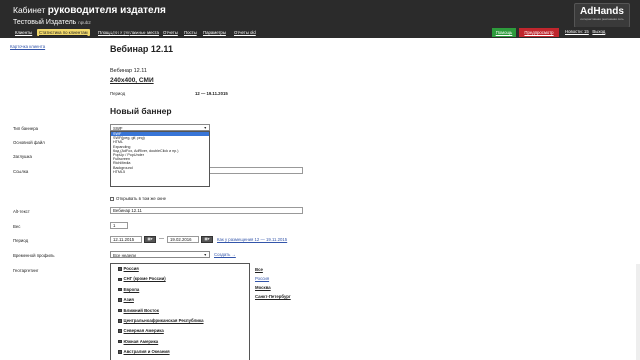 This screenshot has height=360, width=640. Describe the element at coordinates (132, 80) in the screenshot. I see `banner-size-link: 240x400, СМИ` at that location.